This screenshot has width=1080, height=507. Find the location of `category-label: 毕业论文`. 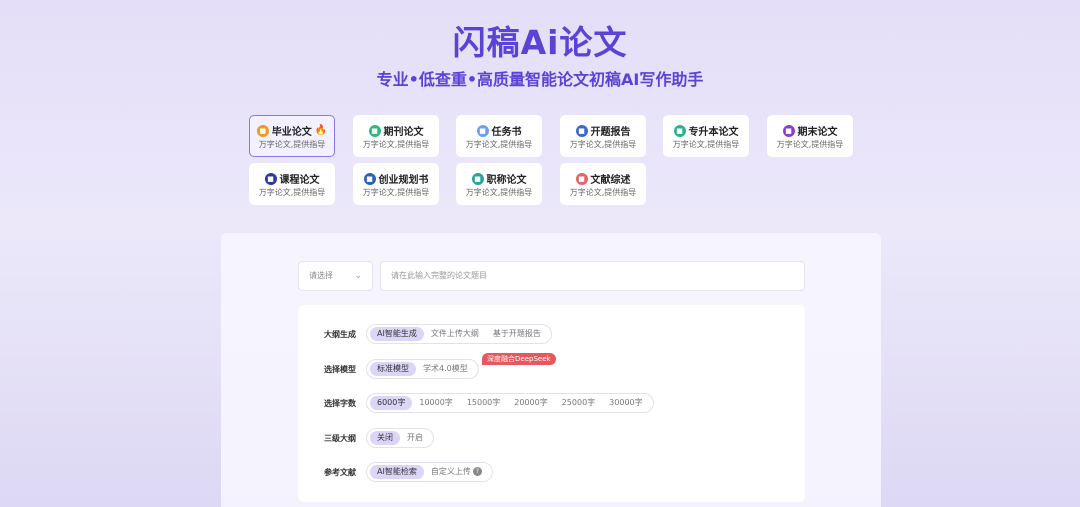

category-label: 毕业论文 is located at coordinates (291, 132).